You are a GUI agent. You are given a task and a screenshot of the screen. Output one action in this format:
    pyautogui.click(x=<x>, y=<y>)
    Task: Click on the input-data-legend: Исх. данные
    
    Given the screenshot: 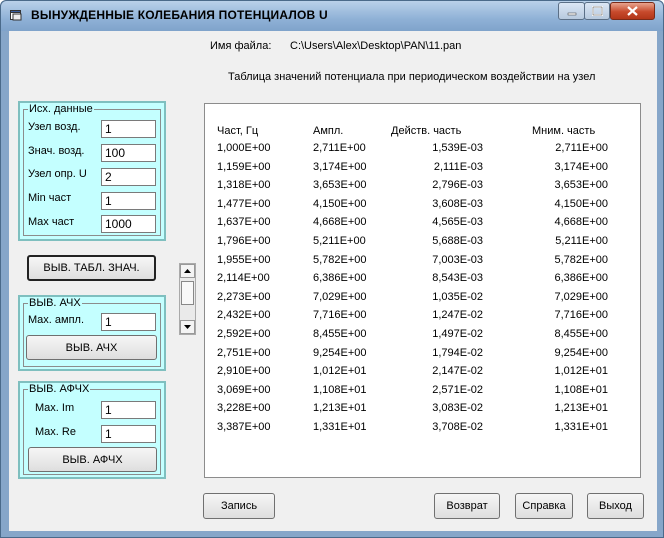 What is the action you would take?
    pyautogui.click(x=61, y=109)
    